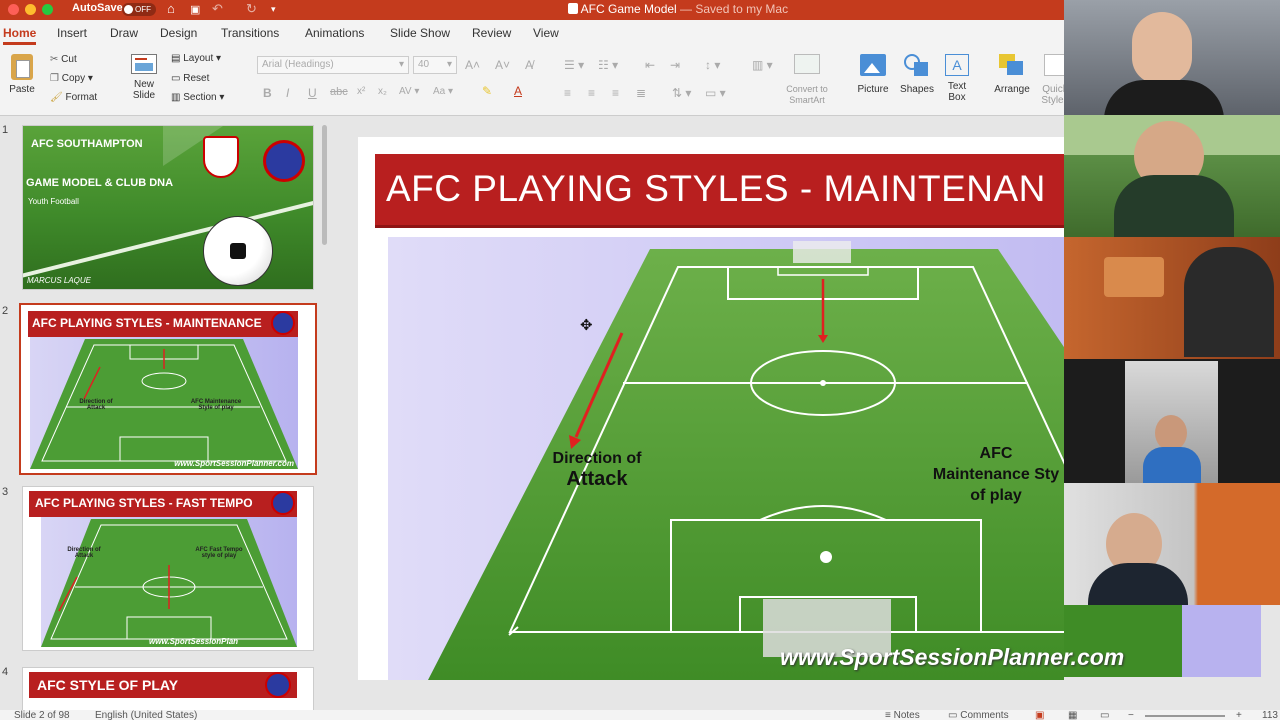 This screenshot has width=1280, height=720. I want to click on section-button: ▥ Section ▾, so click(197, 97).